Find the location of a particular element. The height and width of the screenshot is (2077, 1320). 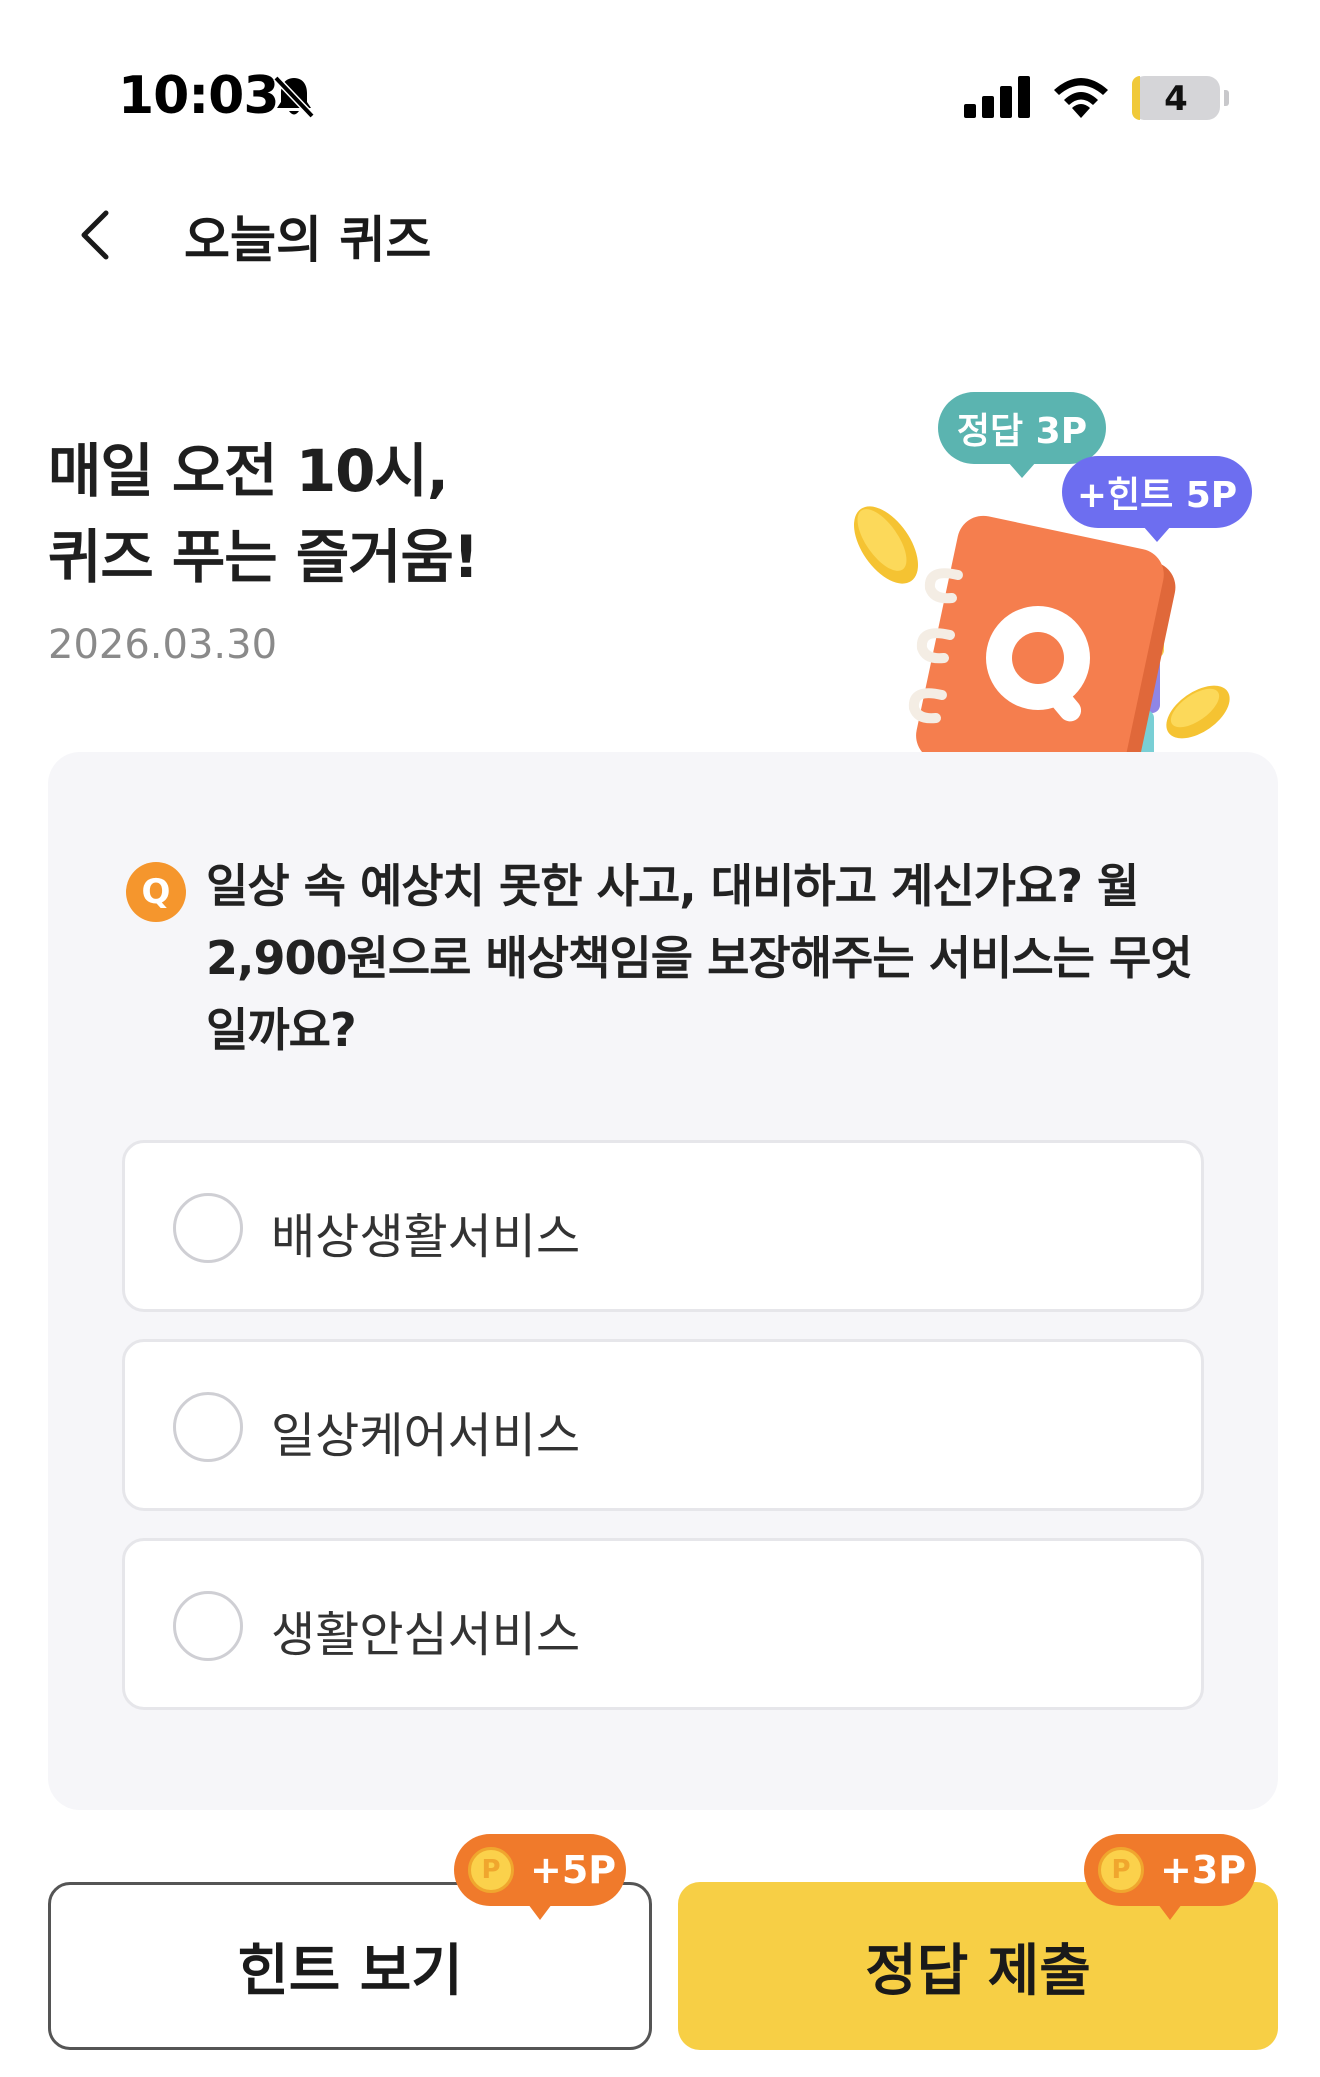

answer-option-2: 일상케어서비스 is located at coordinates (663, 1425).